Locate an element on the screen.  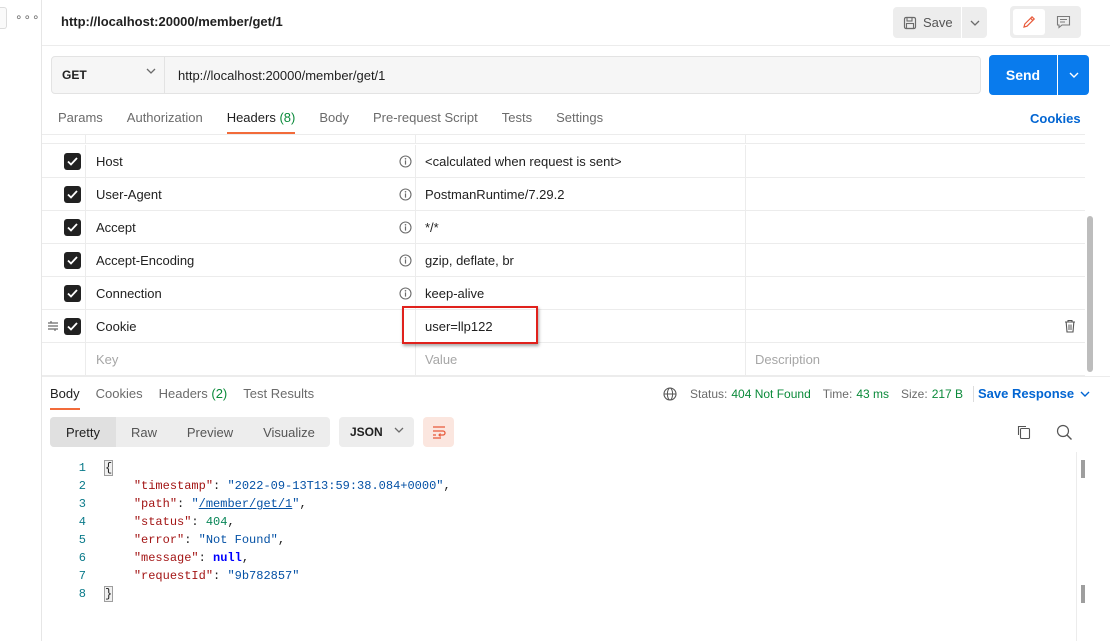
highlight-annotation-box is located at coordinates (470, 325).